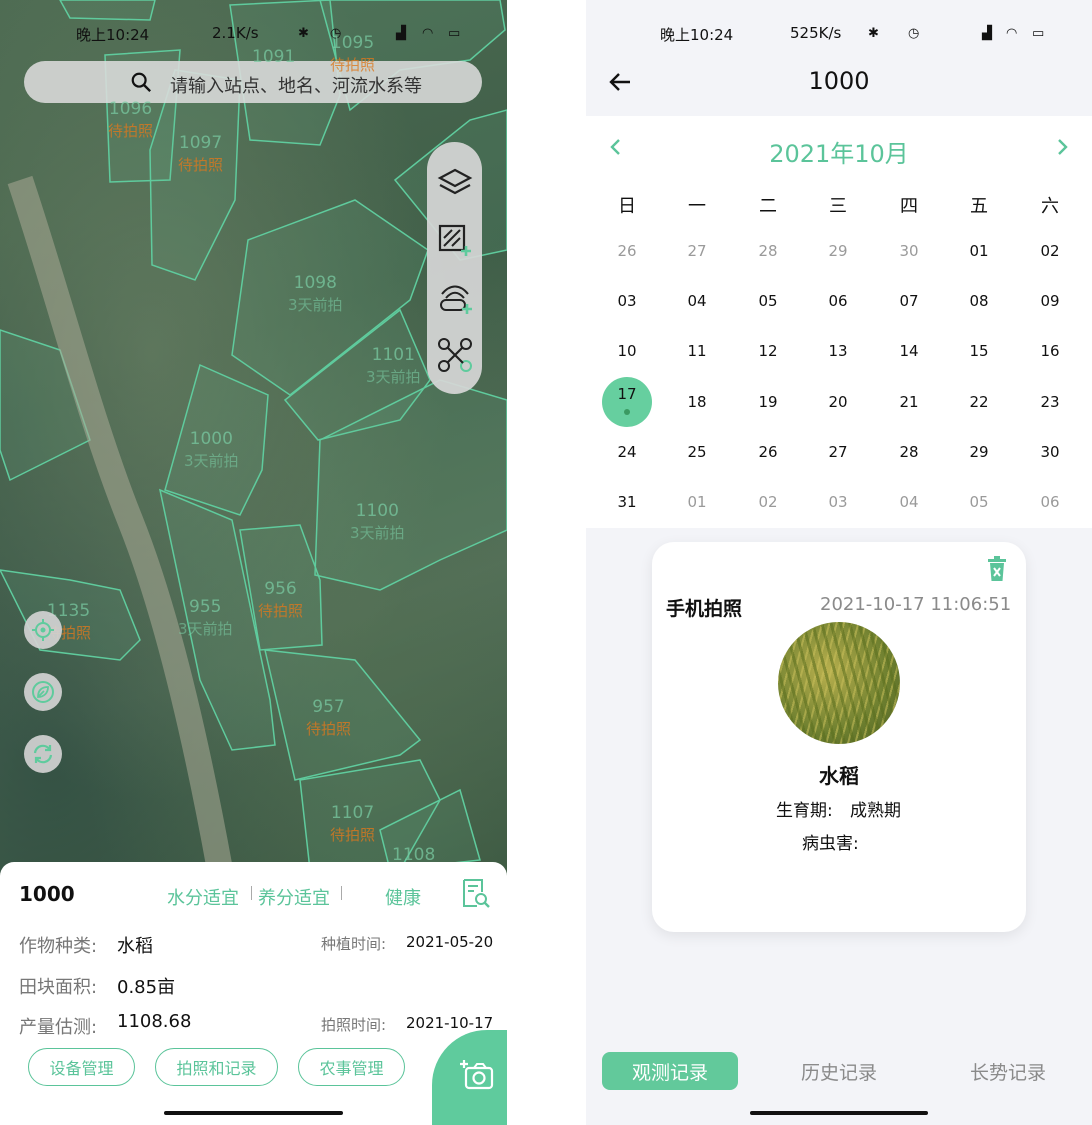 This screenshot has width=1092, height=1125. I want to click on chevron-right-icon, so click(1062, 147).